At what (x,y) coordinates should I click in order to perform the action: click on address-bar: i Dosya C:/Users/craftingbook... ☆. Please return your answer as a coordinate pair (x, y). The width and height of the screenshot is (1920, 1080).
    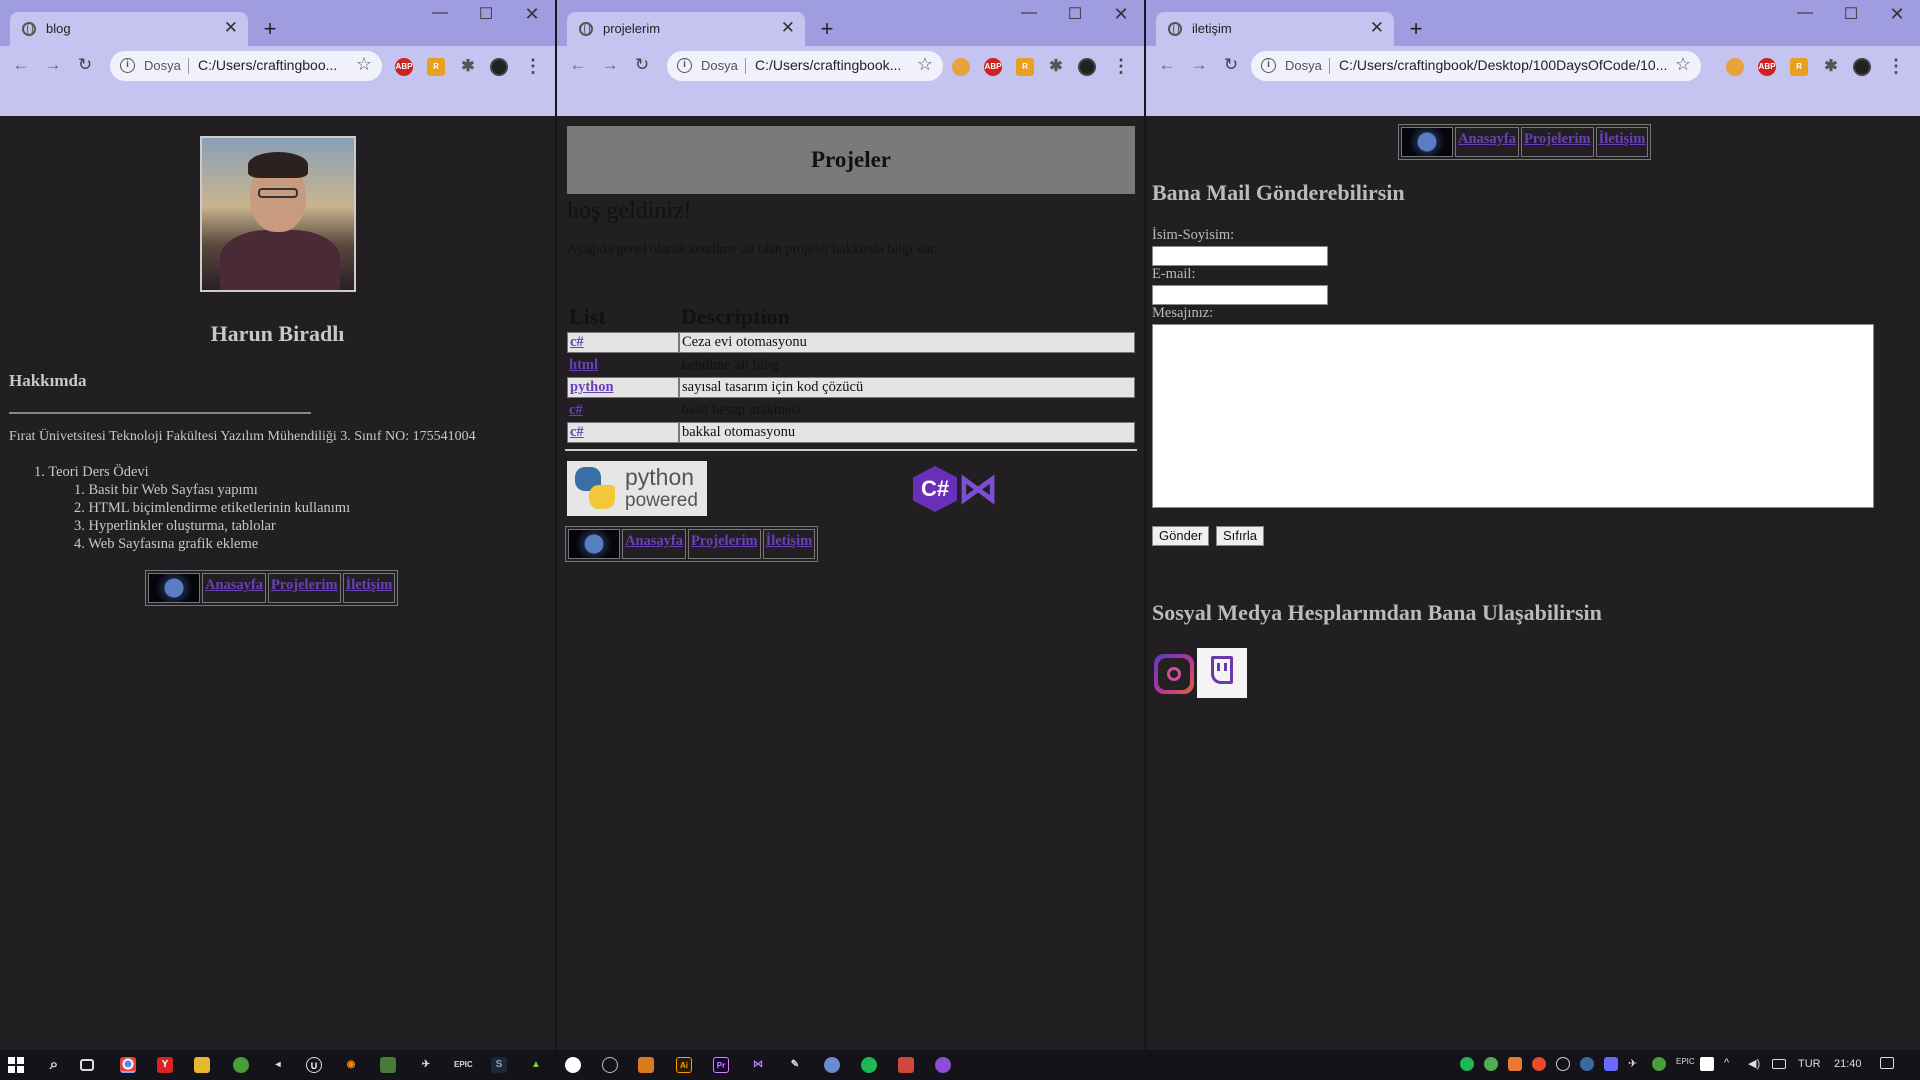
    Looking at the image, I should click on (805, 66).